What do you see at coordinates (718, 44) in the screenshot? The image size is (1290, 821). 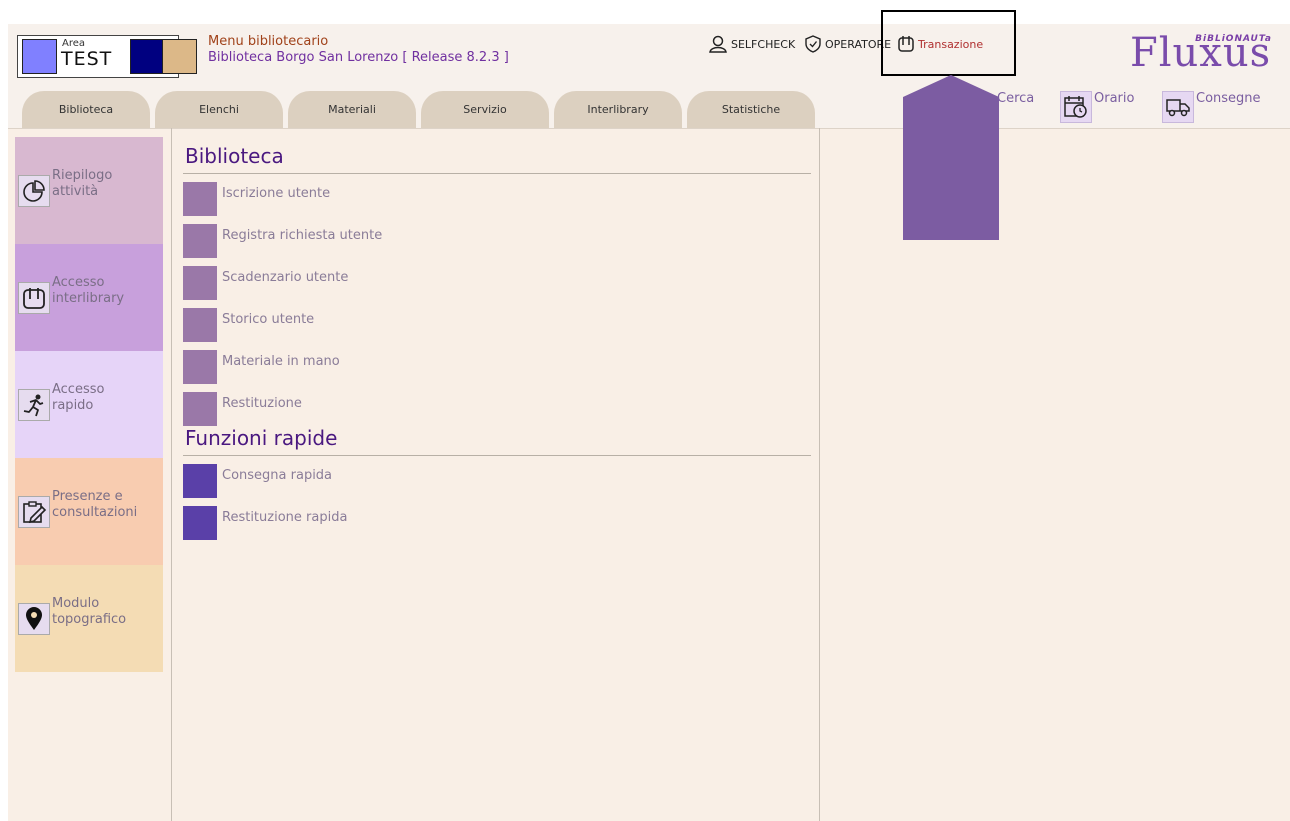 I see `user-icon` at bounding box center [718, 44].